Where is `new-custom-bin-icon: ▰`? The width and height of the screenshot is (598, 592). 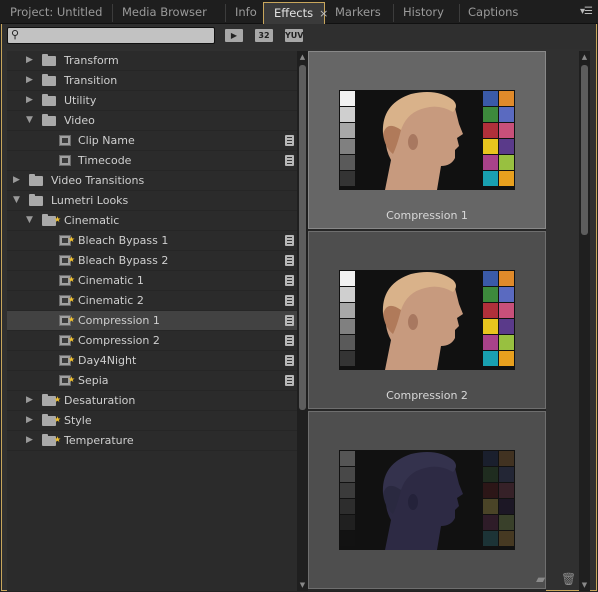 new-custom-bin-icon: ▰ is located at coordinates (540, 579).